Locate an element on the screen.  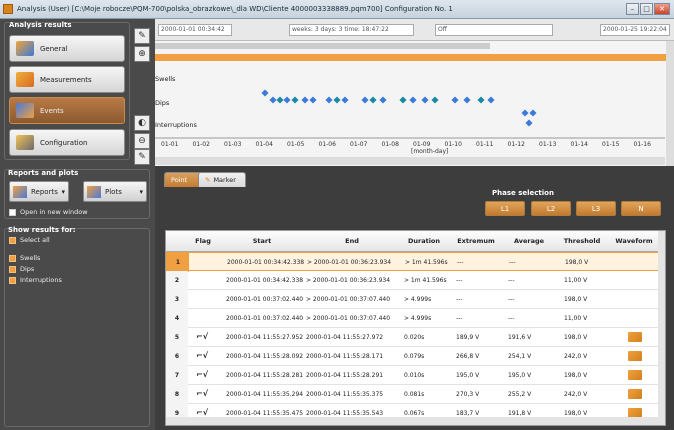
phase-l2-button: L2 is located at coordinates (551, 208).